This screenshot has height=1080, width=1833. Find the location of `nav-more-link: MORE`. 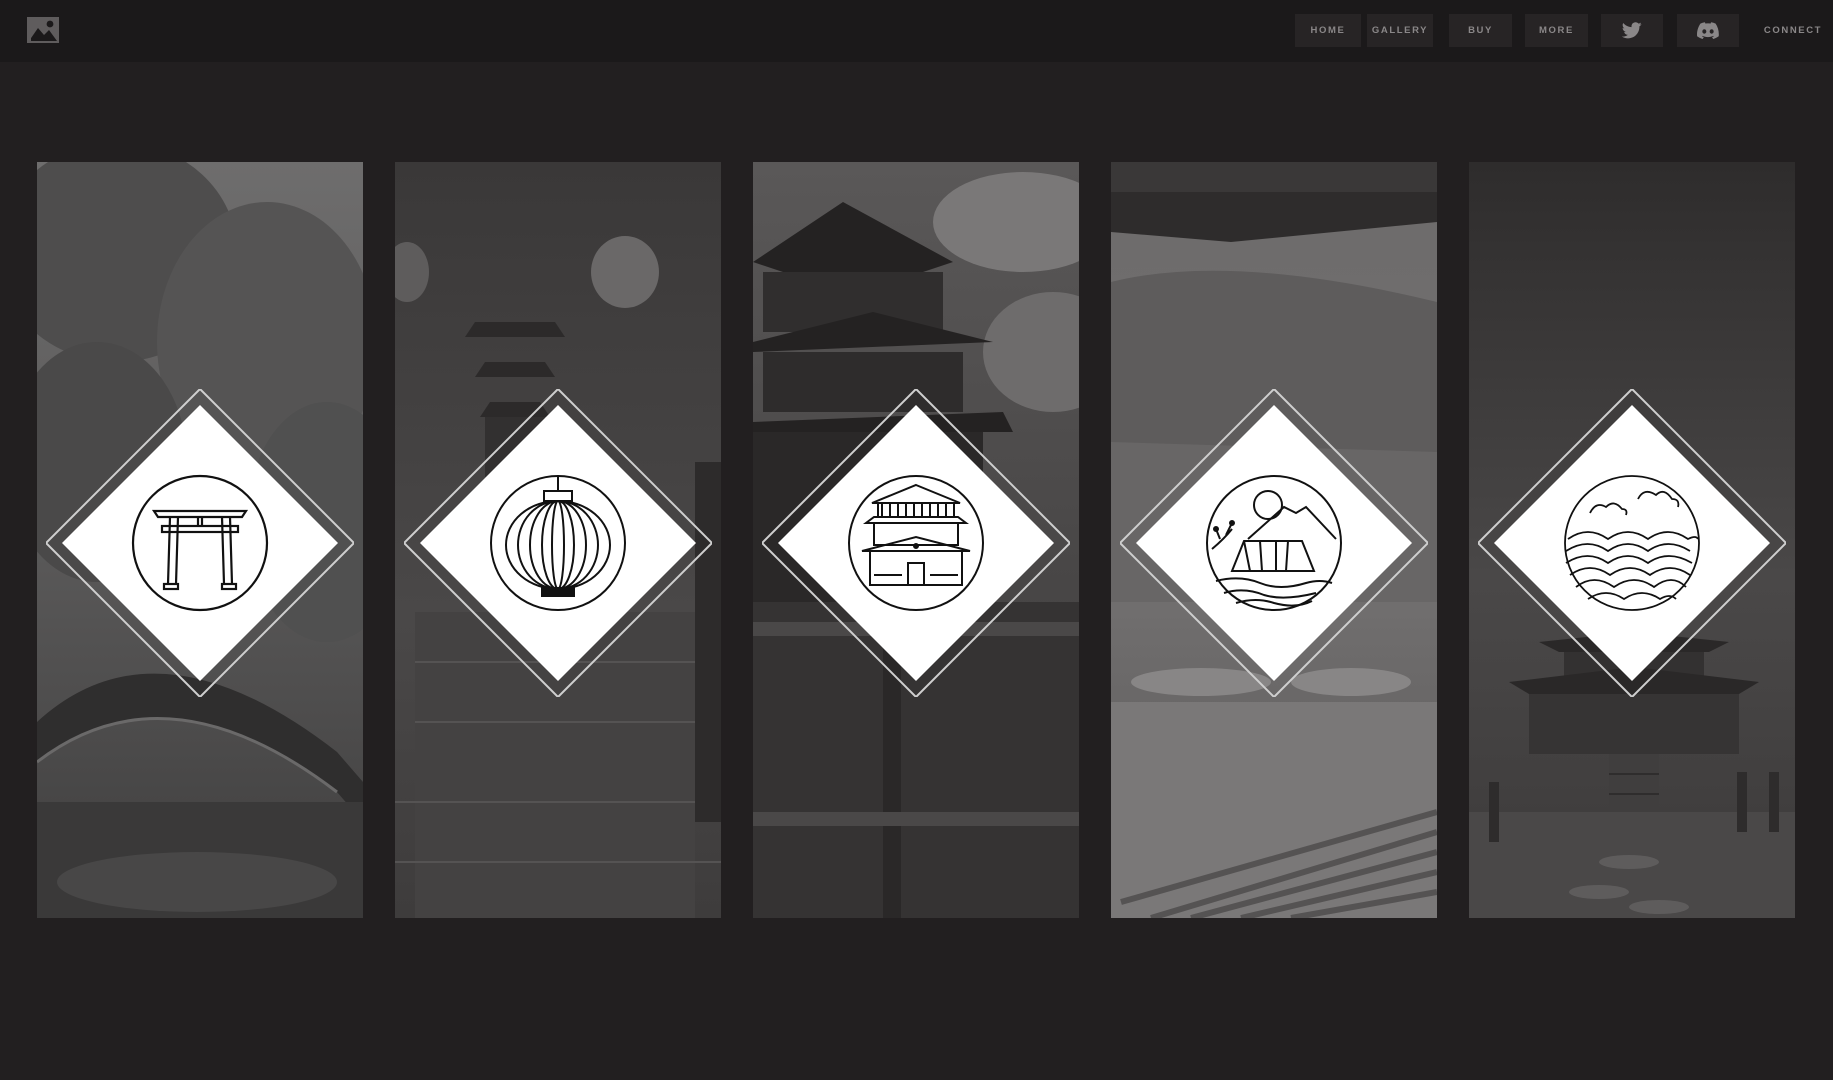

nav-more-link: MORE is located at coordinates (1556, 30).